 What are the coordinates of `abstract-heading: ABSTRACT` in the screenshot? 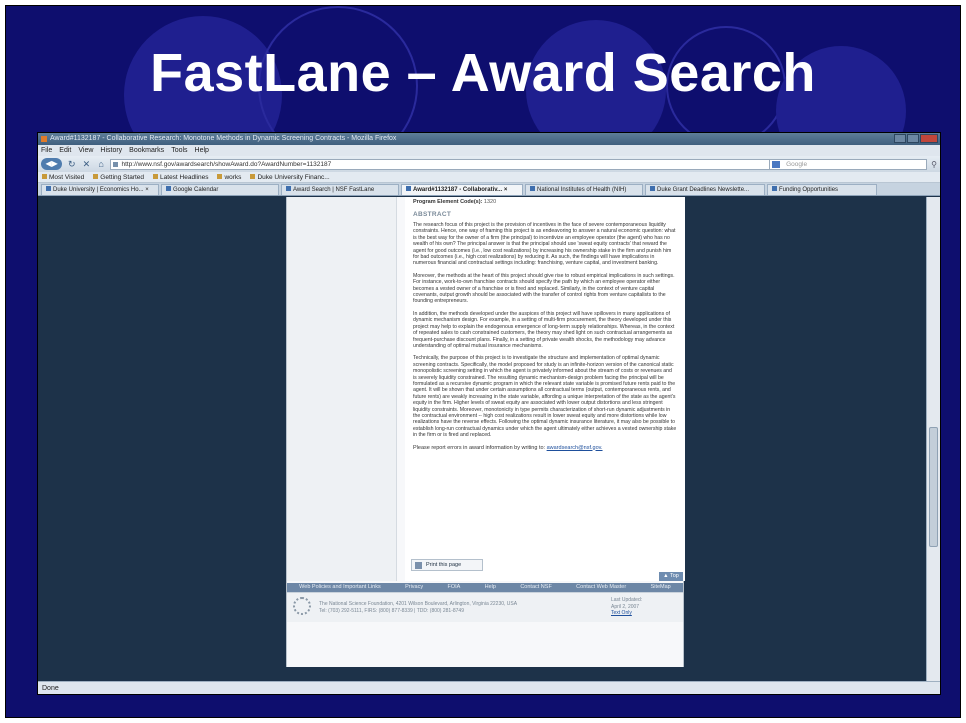 It's located at (432, 214).